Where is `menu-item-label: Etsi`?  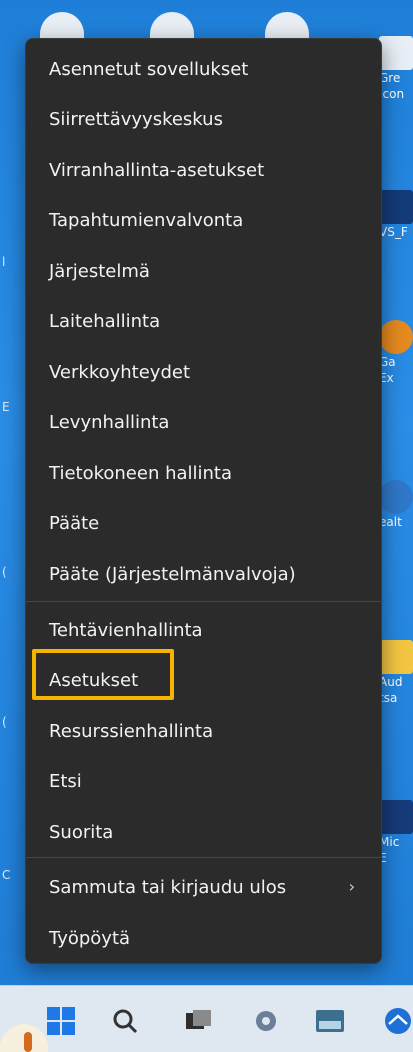
menu-item-label: Etsi is located at coordinates (65, 781).